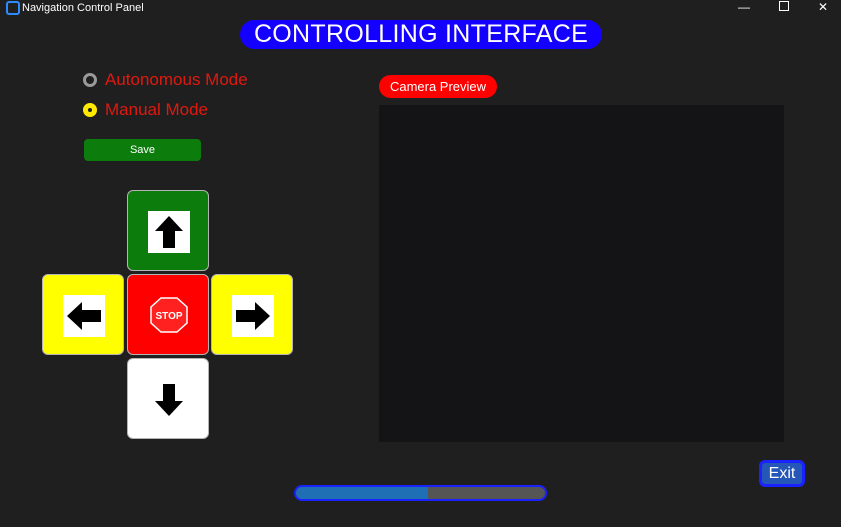 This screenshot has width=841, height=527. I want to click on arrow-up-icon, so click(169, 232).